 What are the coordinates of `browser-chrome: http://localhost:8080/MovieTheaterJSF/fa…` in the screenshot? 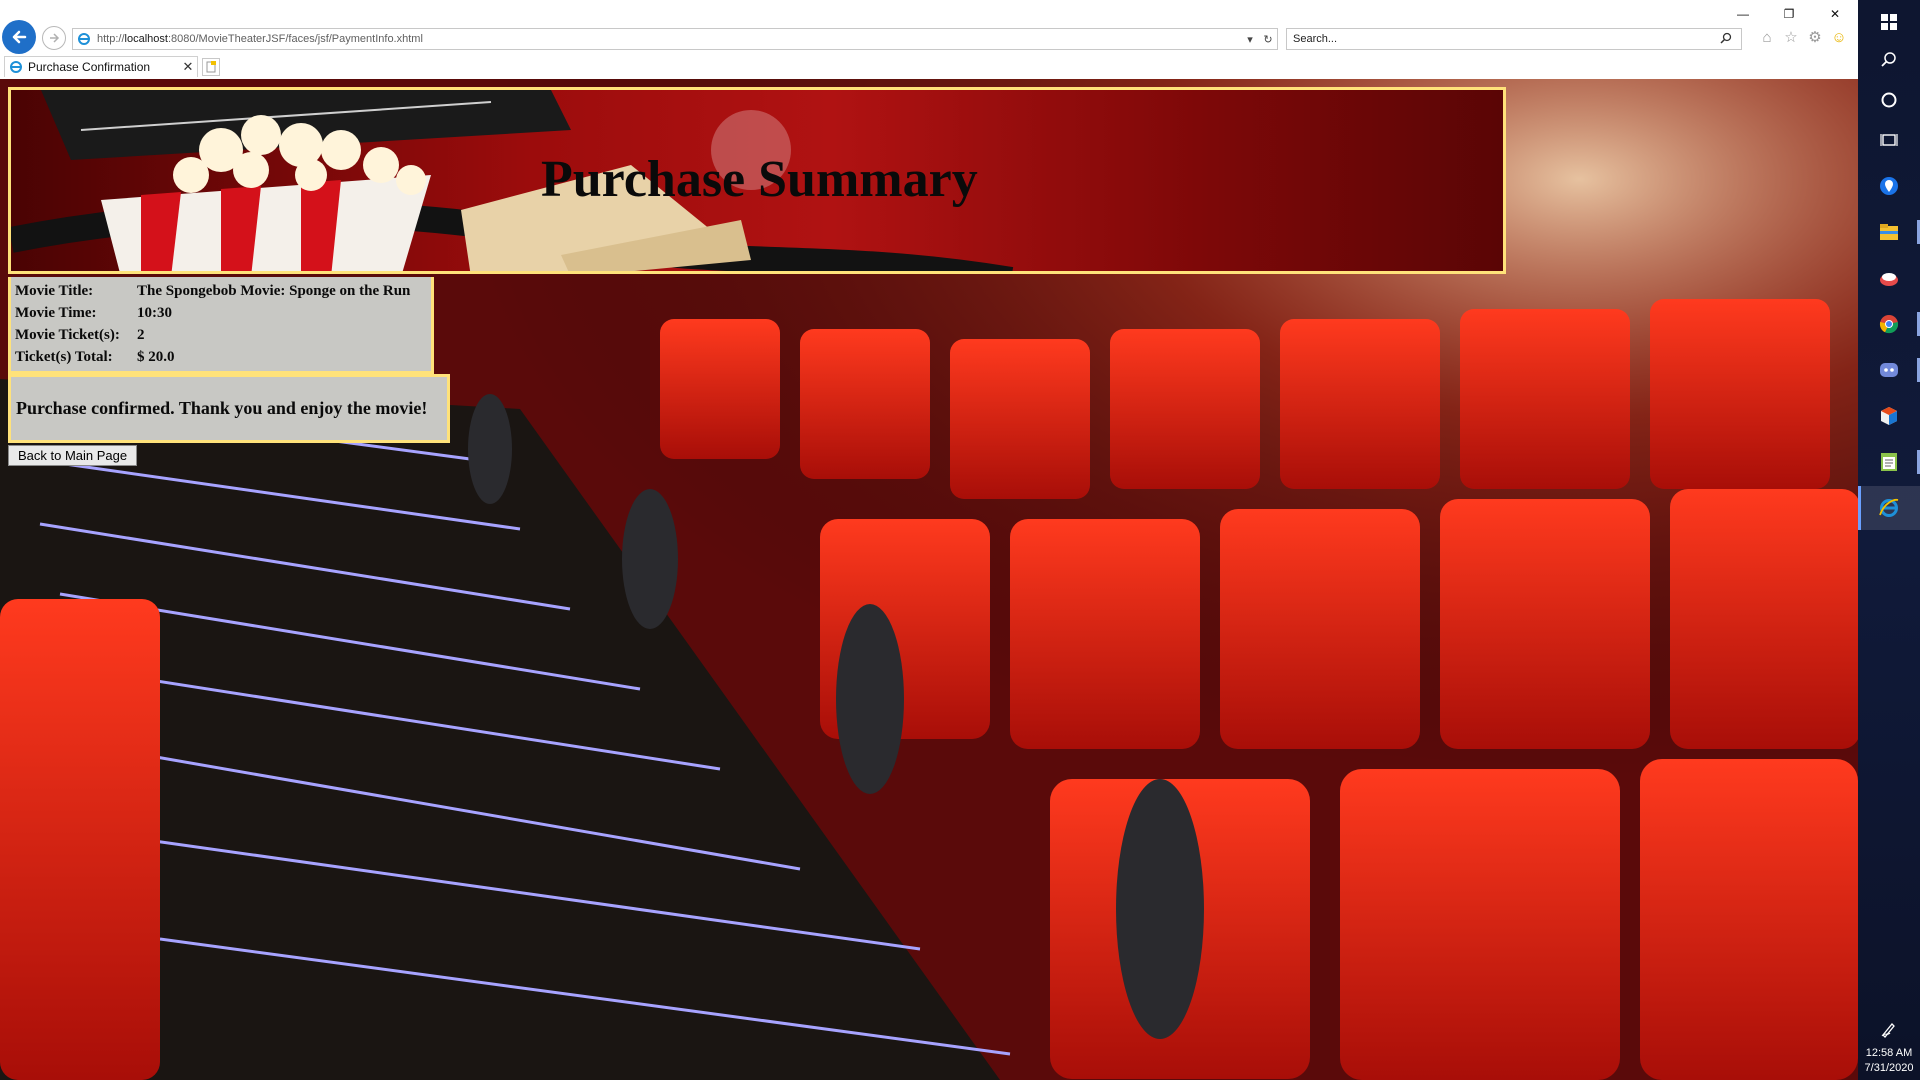 It's located at (929, 39).